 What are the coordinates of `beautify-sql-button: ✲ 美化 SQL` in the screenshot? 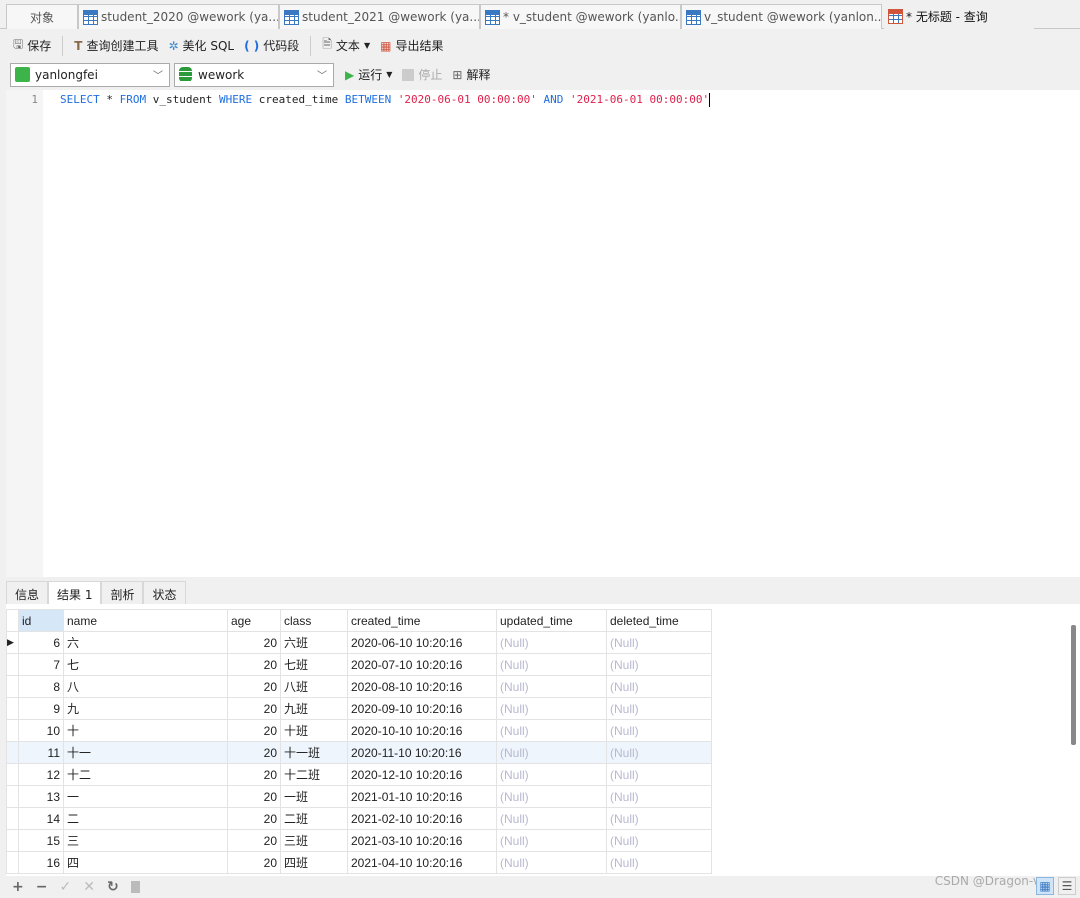 It's located at (201, 46).